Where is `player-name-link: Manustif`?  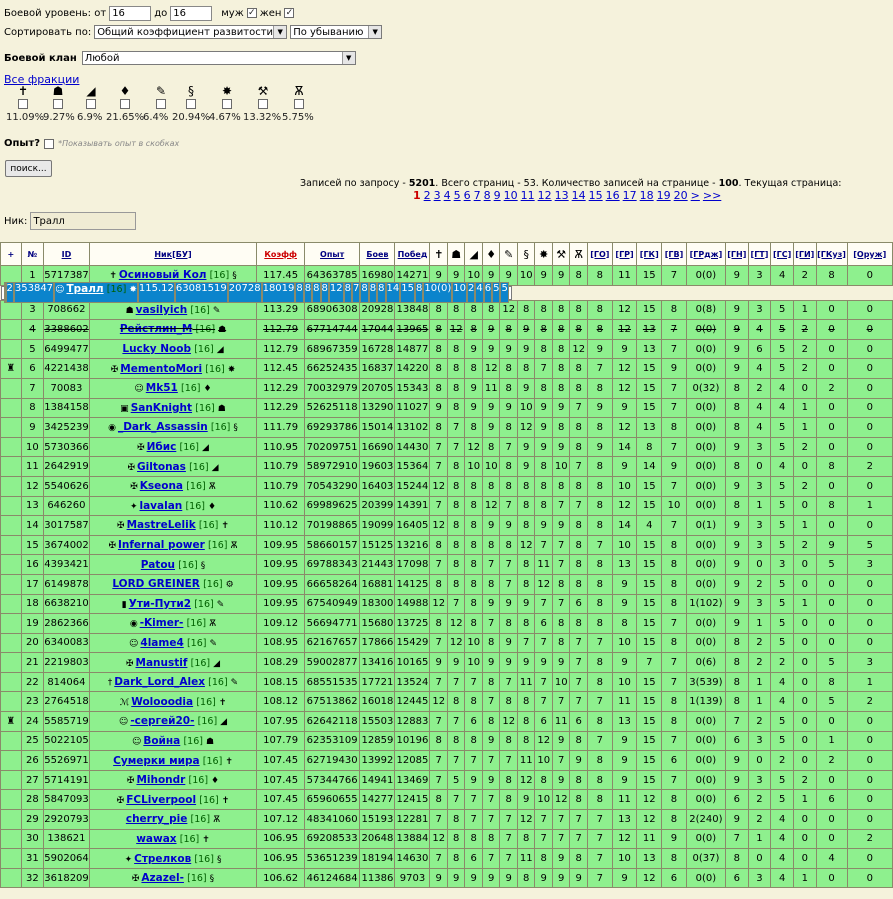
player-name-link: Manustif is located at coordinates (162, 663).